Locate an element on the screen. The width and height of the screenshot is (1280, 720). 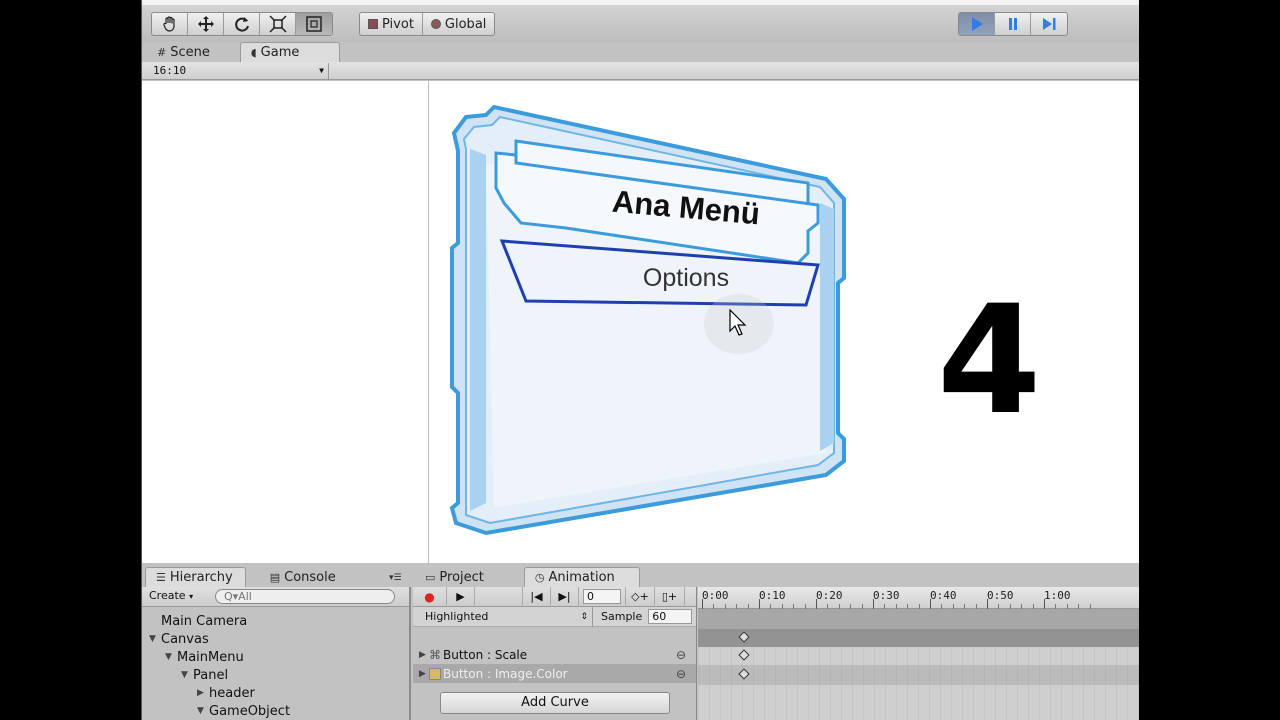
hierarchy-item: Main Camera is located at coordinates (275, 621).